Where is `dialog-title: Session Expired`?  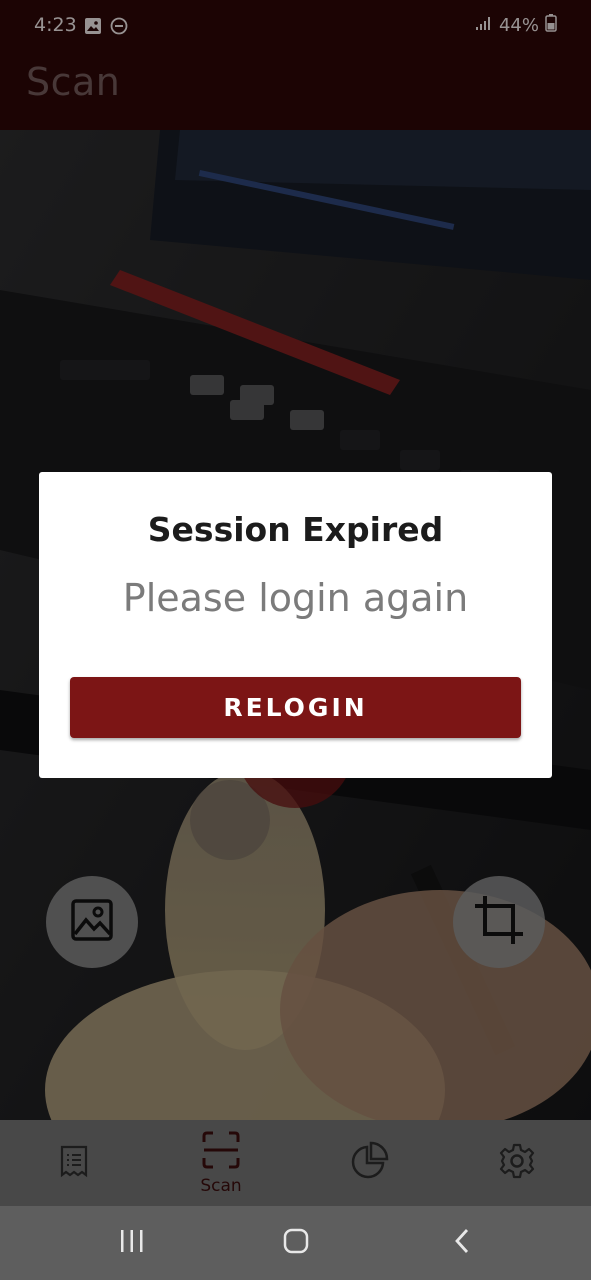 dialog-title: Session Expired is located at coordinates (295, 529).